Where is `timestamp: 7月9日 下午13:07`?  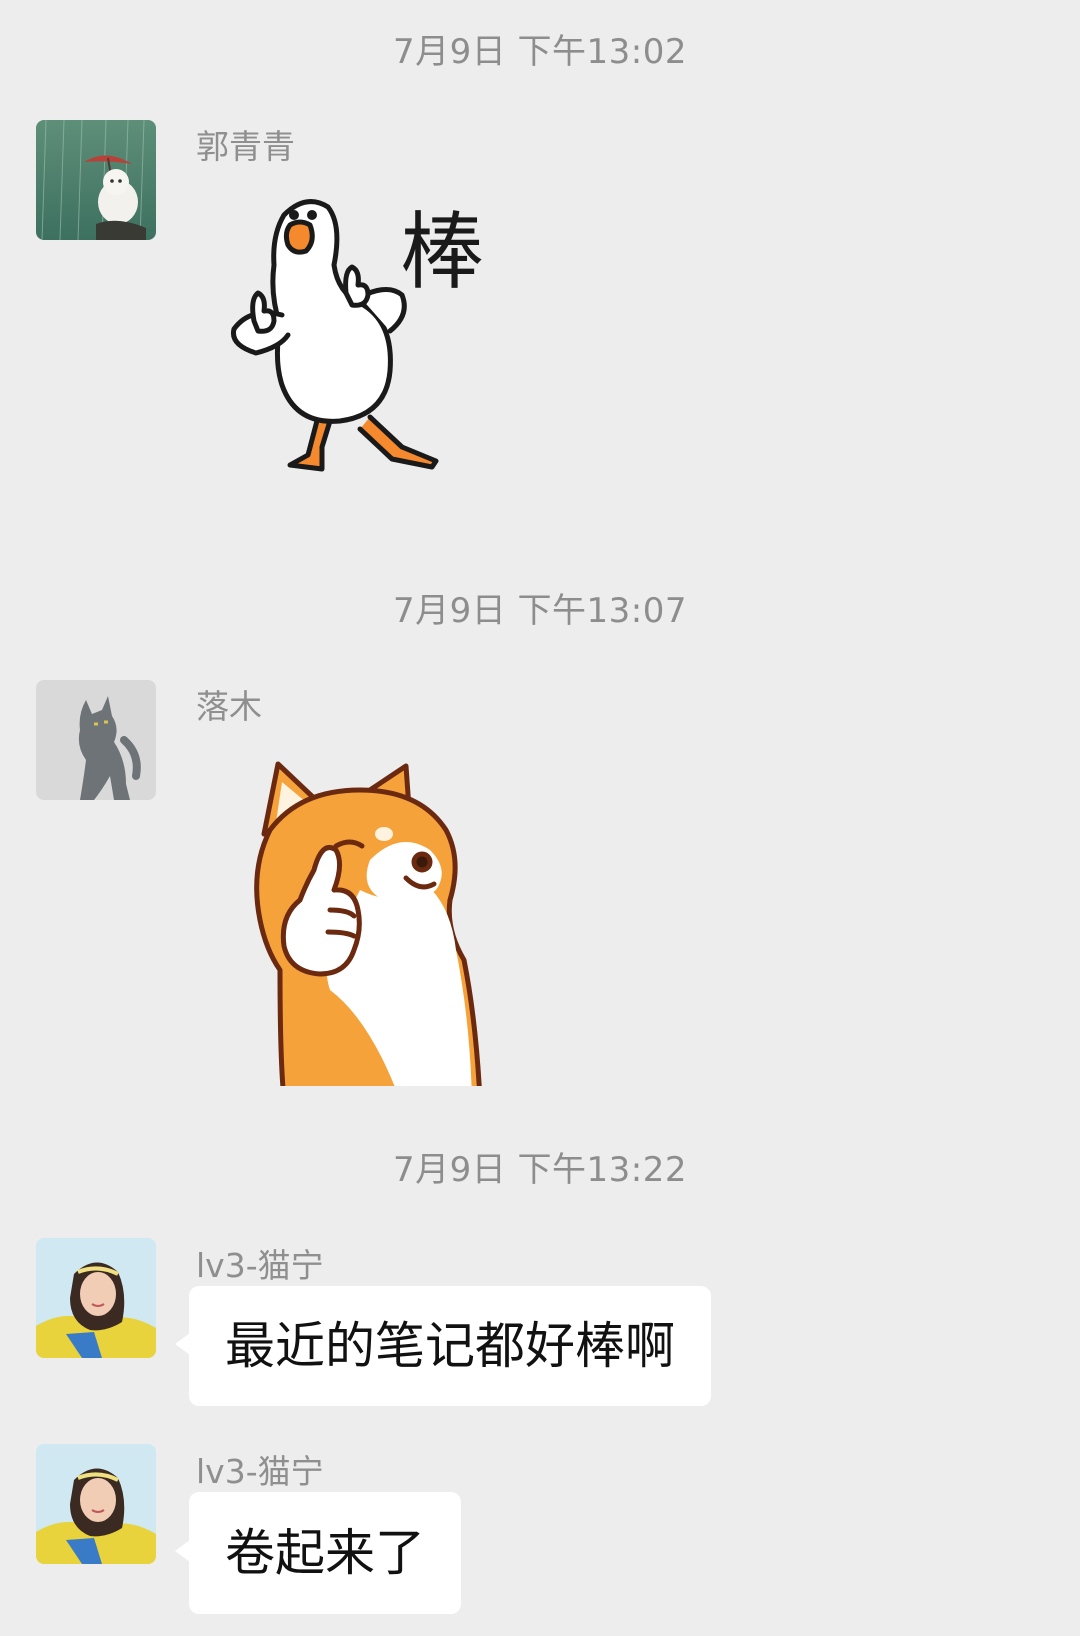 timestamp: 7月9日 下午13:07 is located at coordinates (540, 611).